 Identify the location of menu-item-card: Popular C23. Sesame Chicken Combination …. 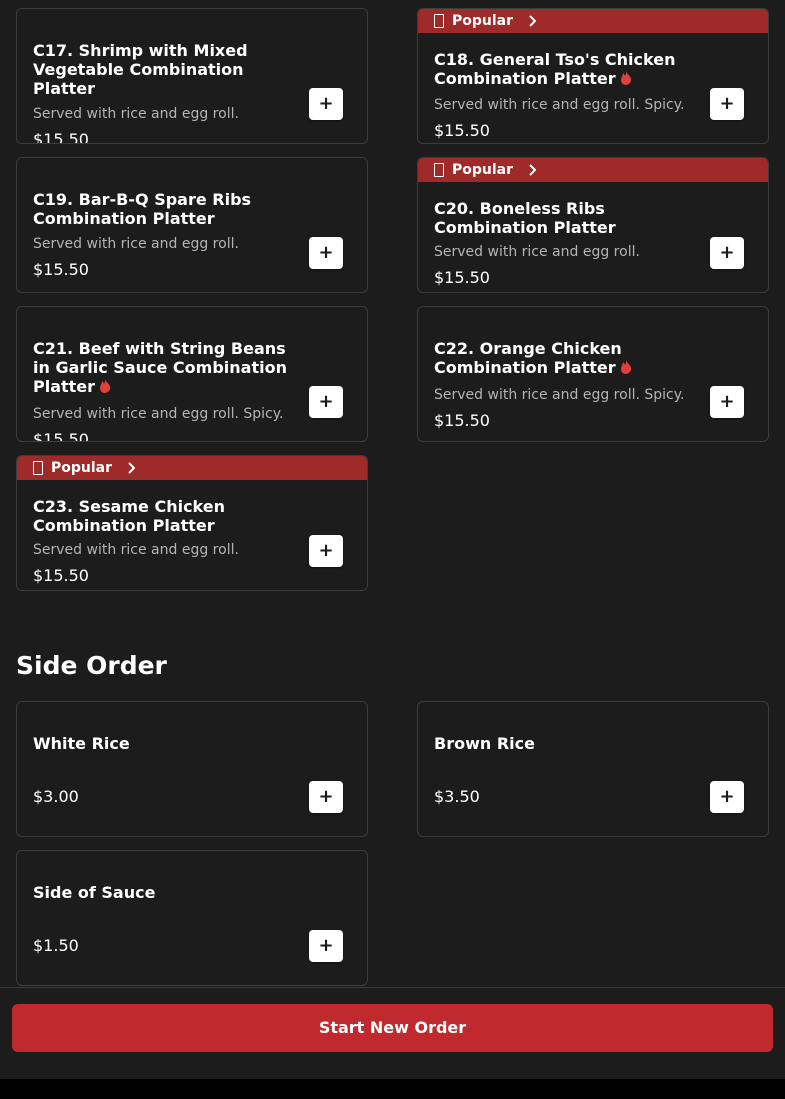
(192, 523).